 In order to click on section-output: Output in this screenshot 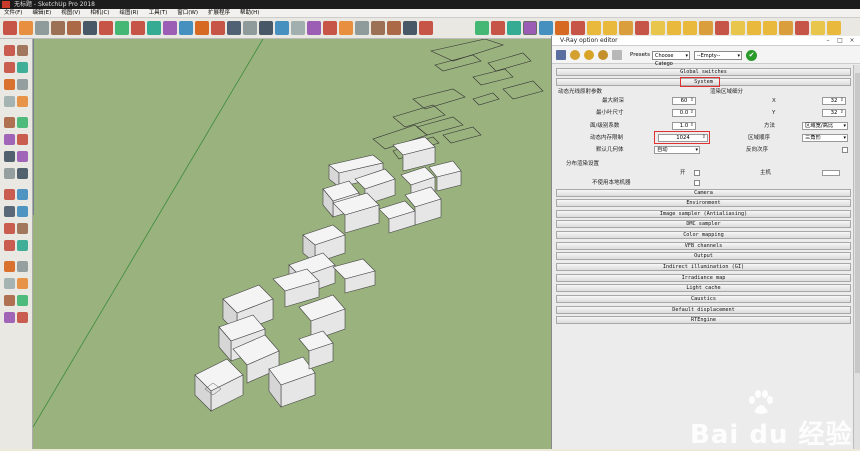, I will do `click(703, 256)`.